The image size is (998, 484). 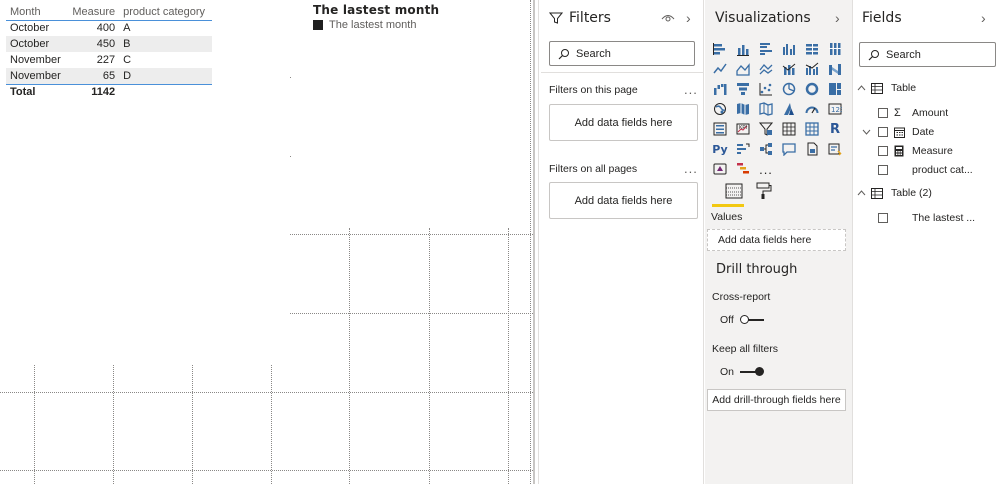 I want to click on python-visual-icon: Py, so click(x=720, y=149).